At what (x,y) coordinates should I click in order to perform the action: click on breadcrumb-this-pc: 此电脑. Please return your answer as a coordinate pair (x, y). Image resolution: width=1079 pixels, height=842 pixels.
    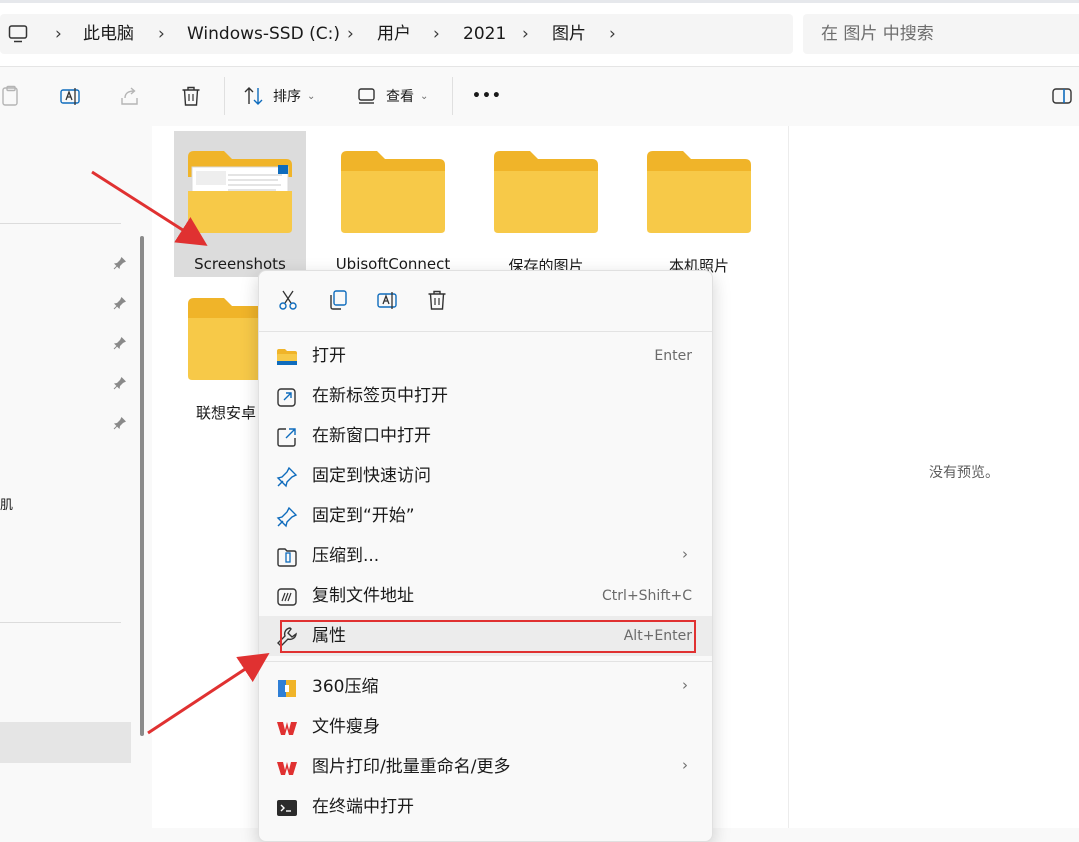
    Looking at the image, I should click on (108, 34).